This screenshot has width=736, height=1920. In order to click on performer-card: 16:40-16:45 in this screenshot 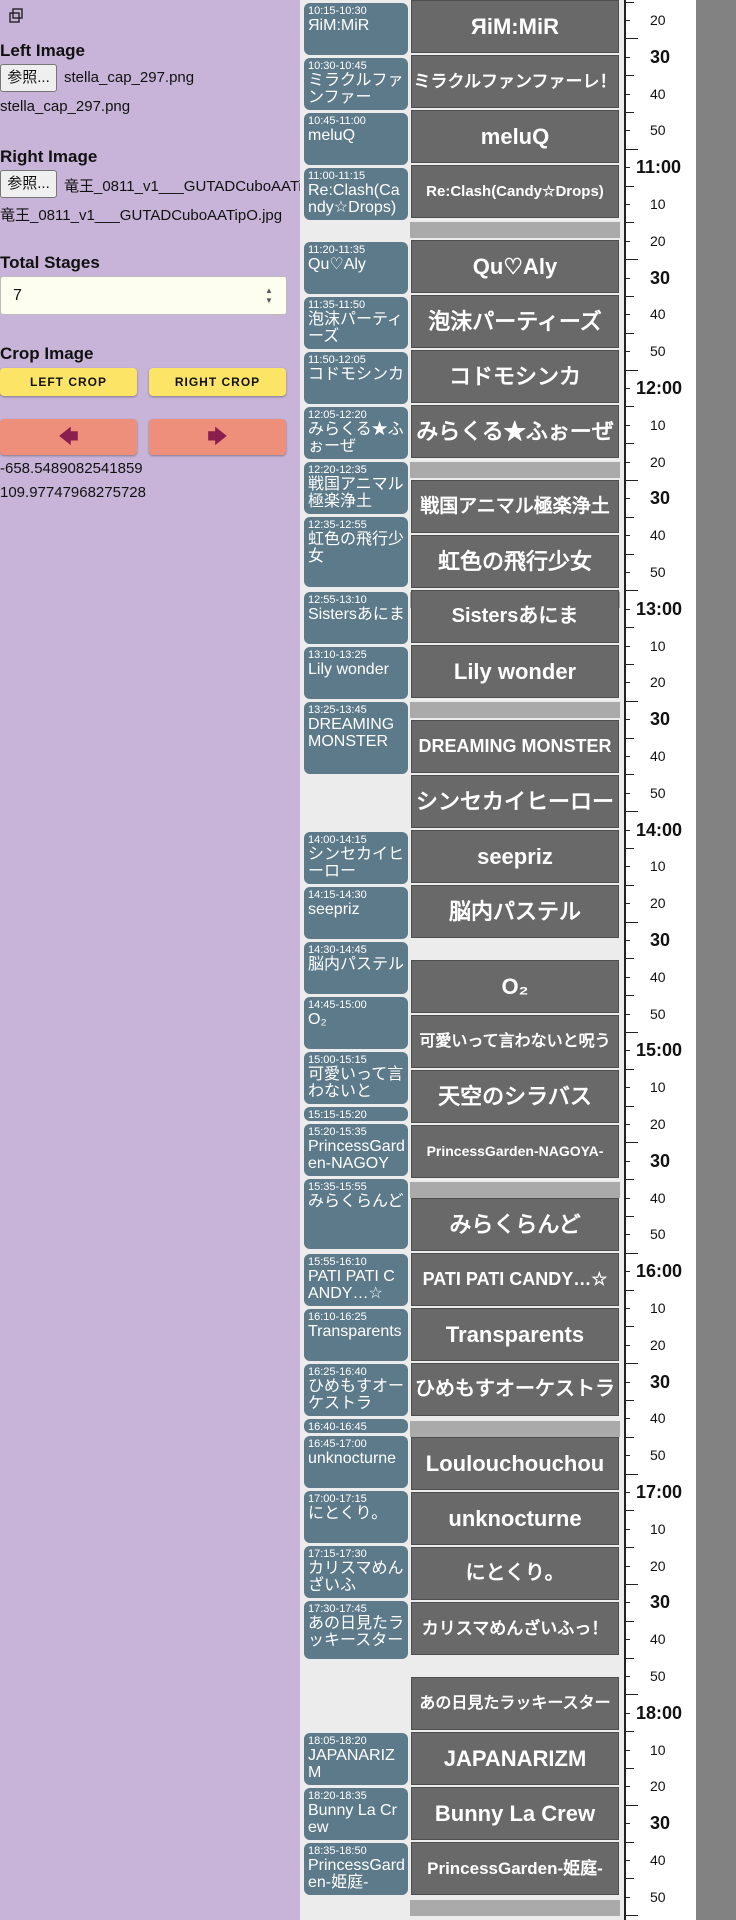, I will do `click(356, 1426)`.